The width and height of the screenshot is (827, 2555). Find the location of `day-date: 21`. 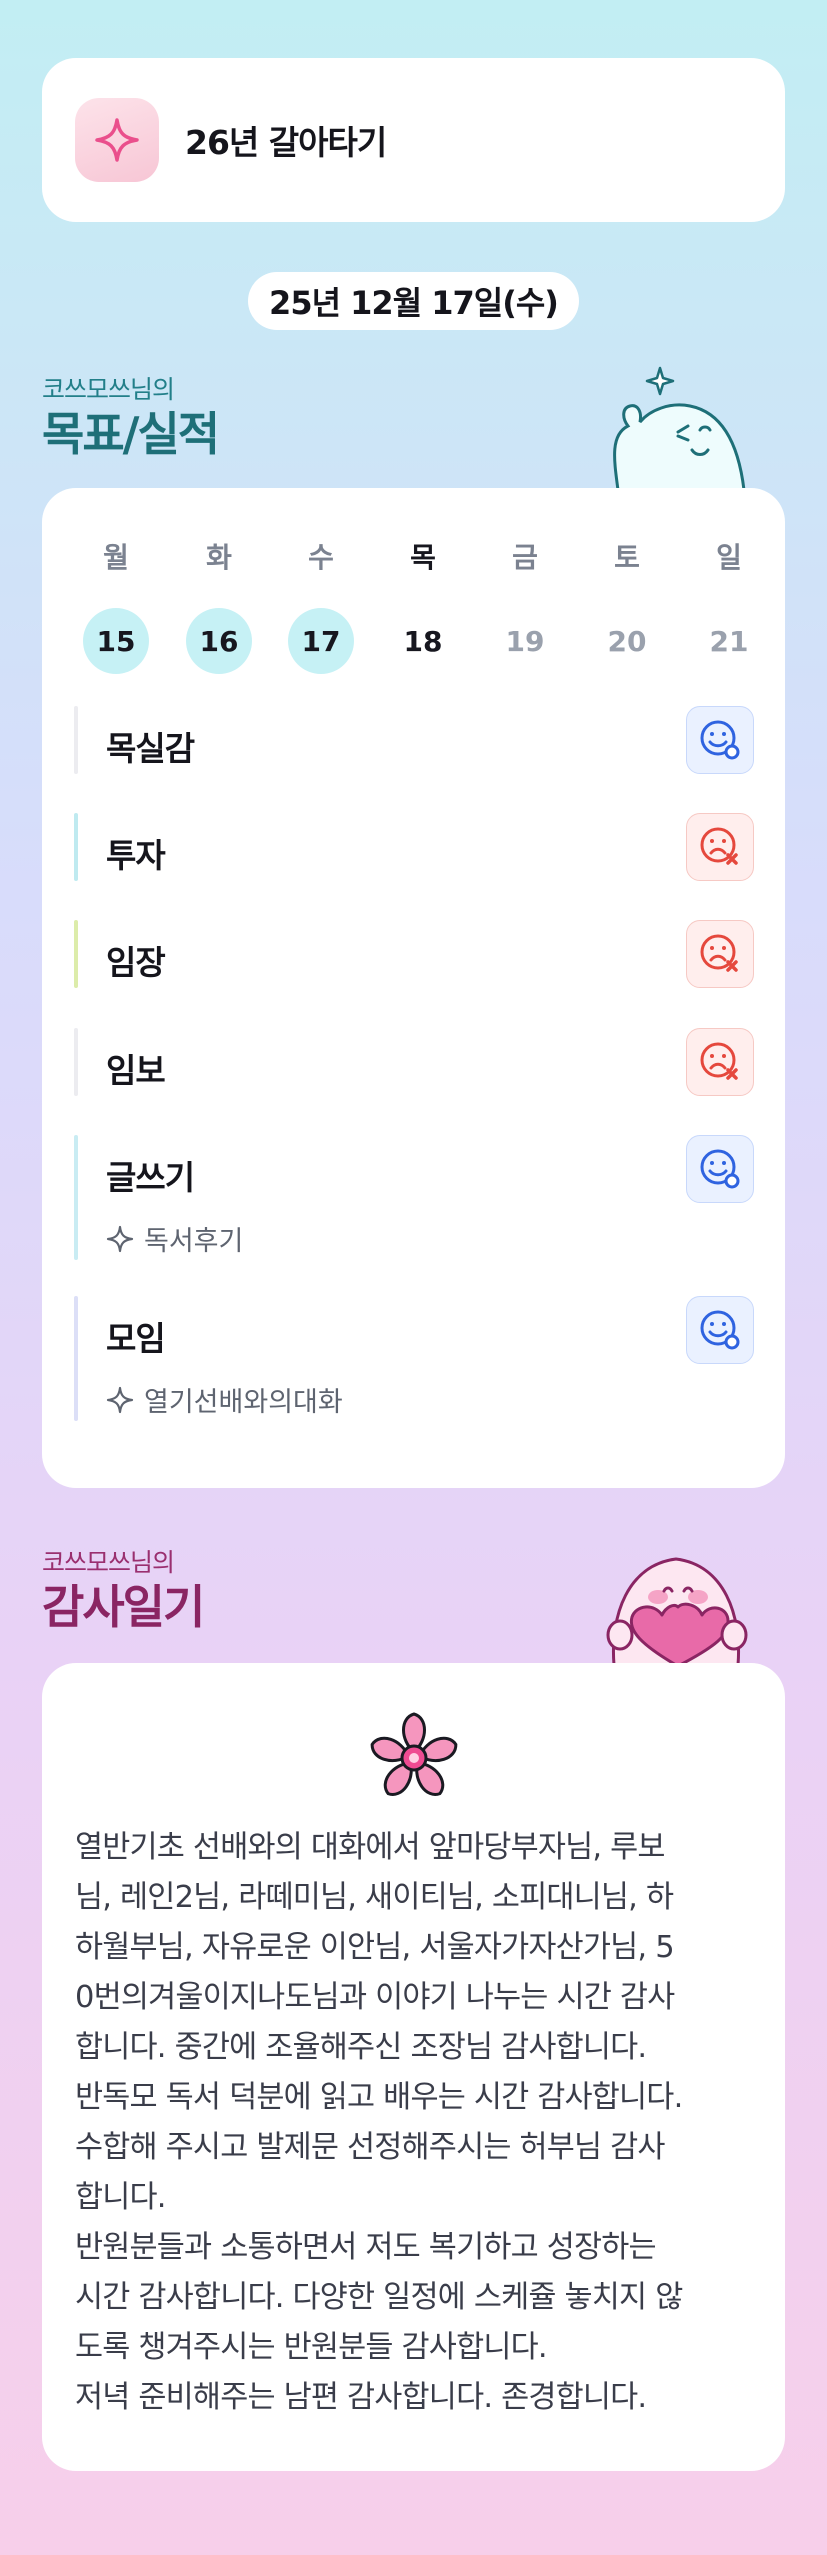

day-date: 21 is located at coordinates (729, 641).